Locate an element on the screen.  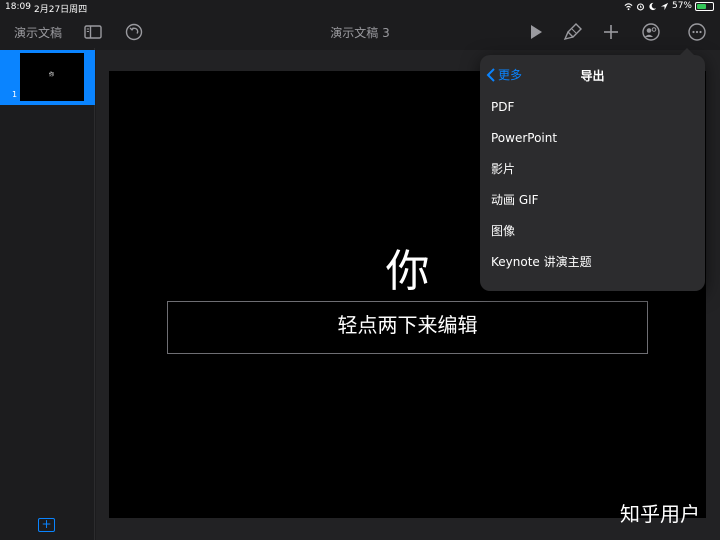
format-brush-icon is located at coordinates (573, 32).